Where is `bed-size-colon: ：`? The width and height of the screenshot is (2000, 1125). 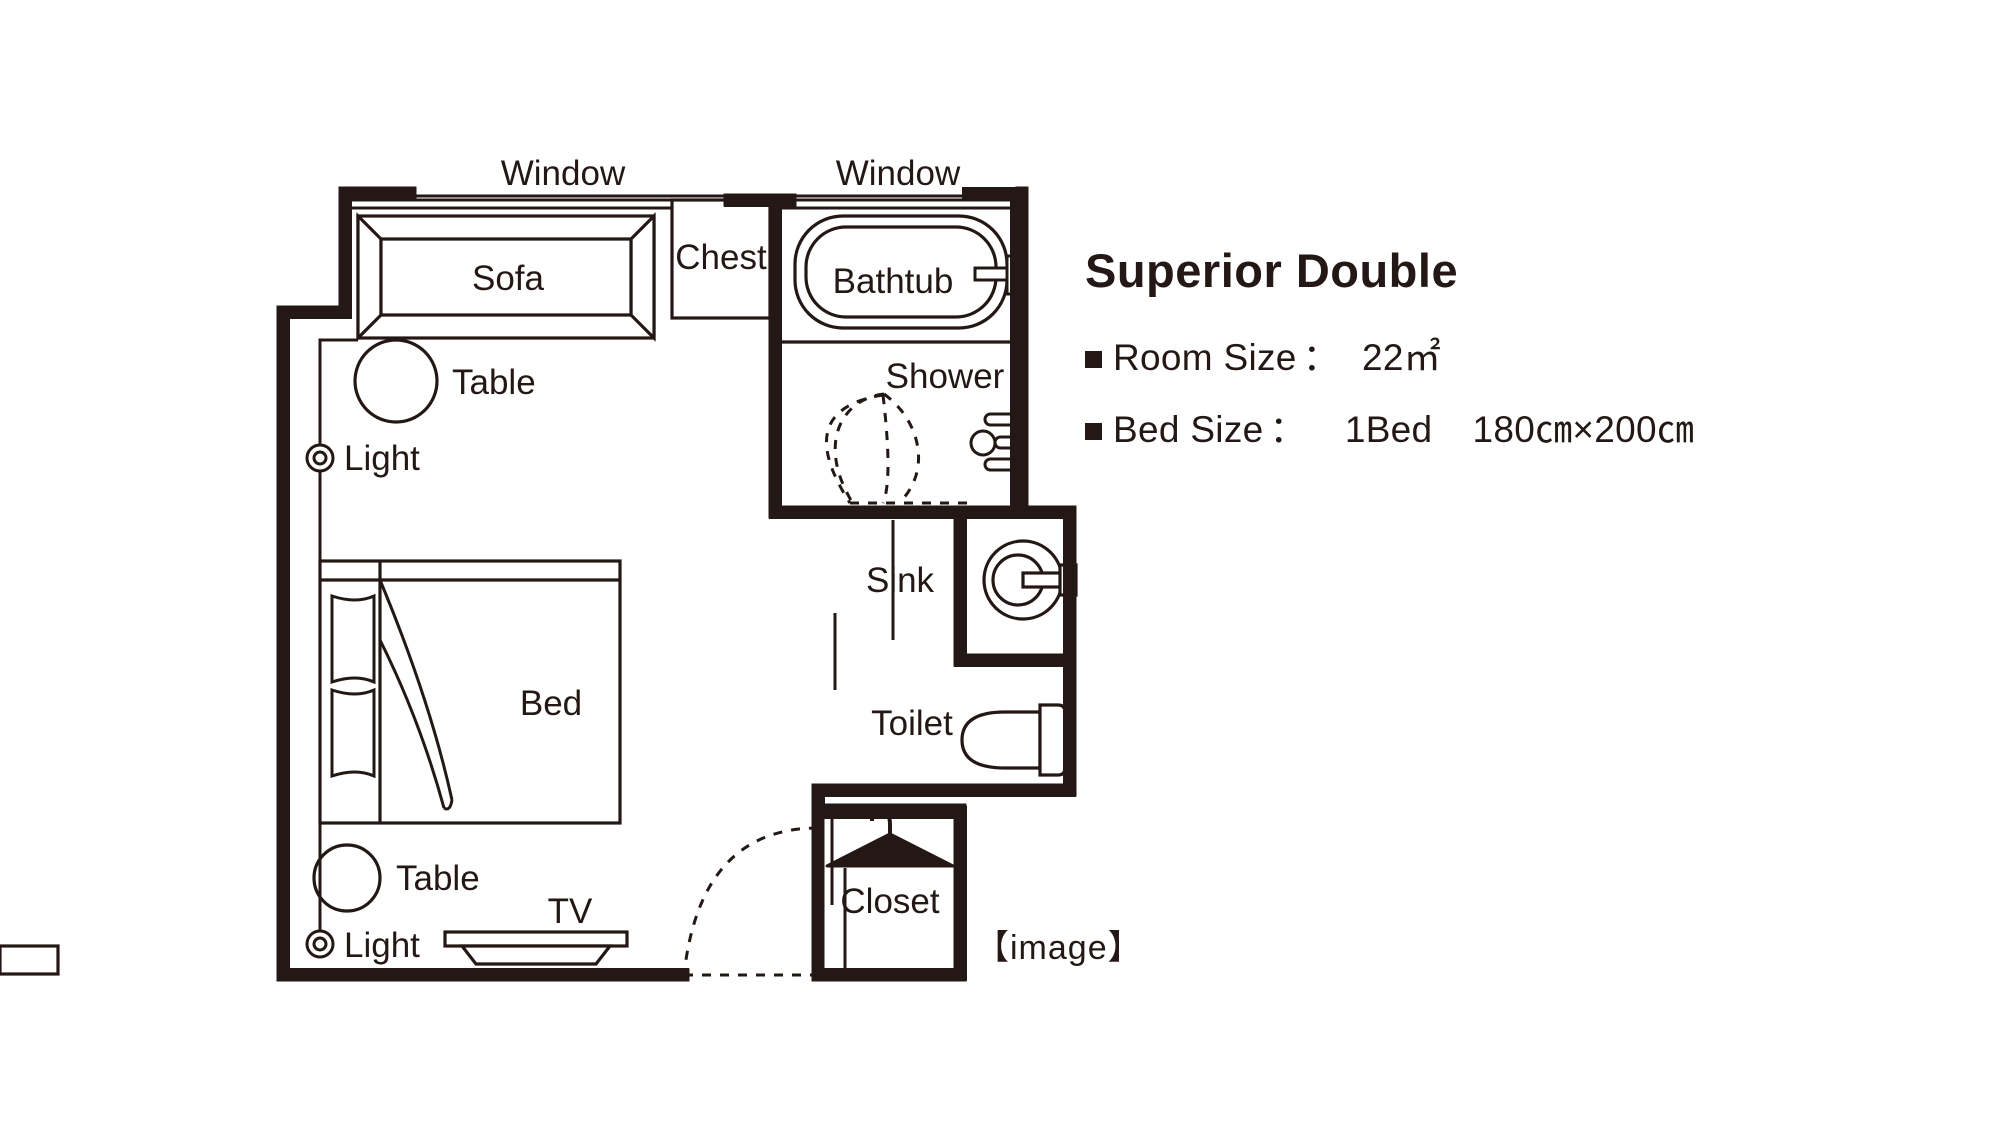
bed-size-colon: ： is located at coordinates (1288, 429).